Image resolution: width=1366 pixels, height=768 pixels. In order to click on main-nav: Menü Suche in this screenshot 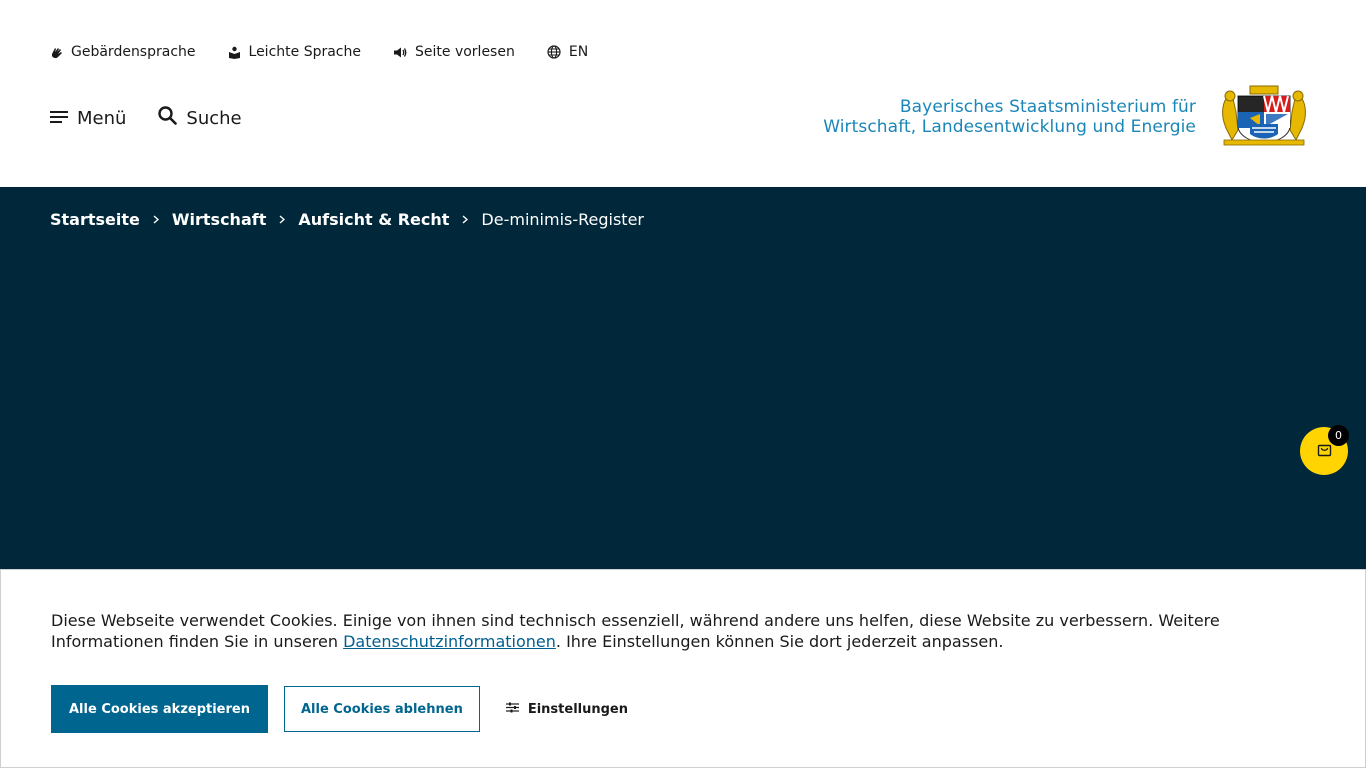, I will do `click(146, 118)`.